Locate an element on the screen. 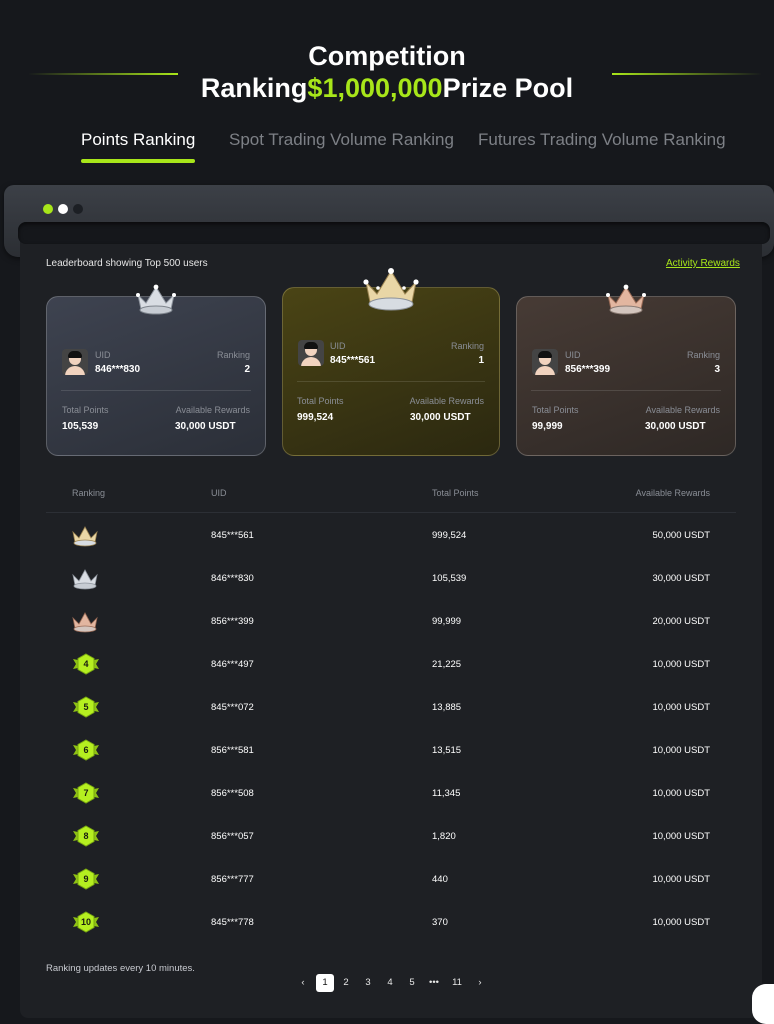  uid-cell: 846***830 is located at coordinates (232, 578).